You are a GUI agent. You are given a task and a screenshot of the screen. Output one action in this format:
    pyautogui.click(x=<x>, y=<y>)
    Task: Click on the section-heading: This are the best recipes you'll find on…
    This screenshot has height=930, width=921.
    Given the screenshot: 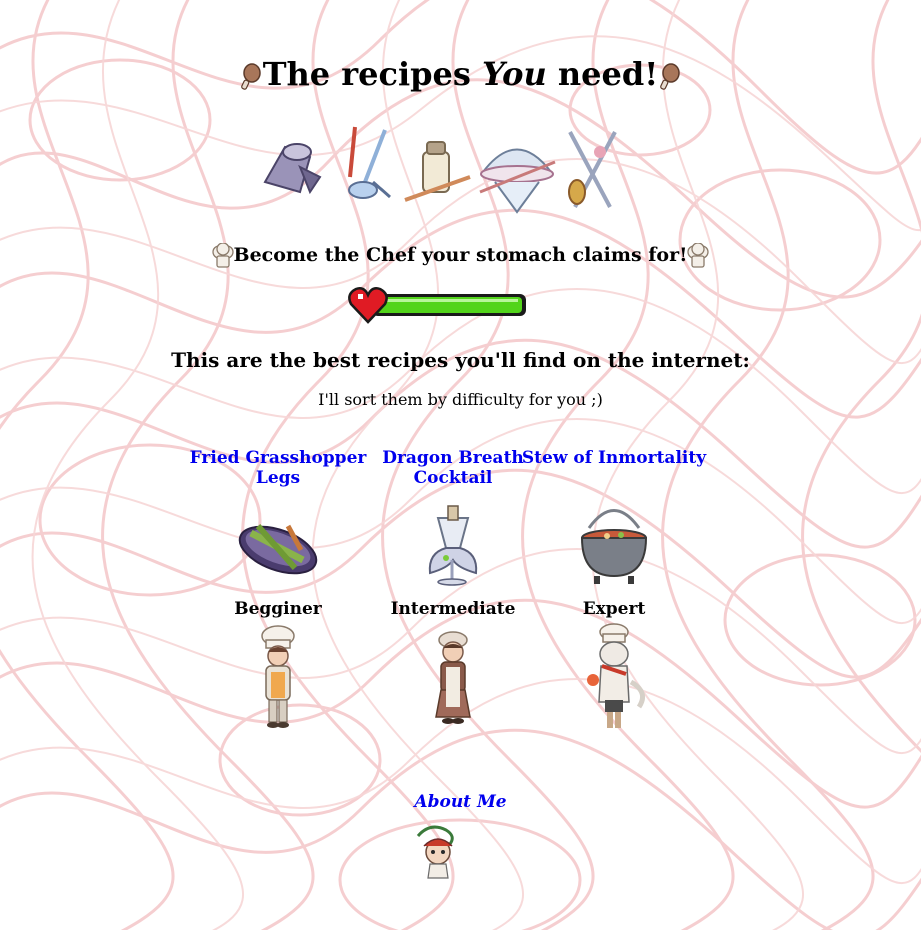 What is the action you would take?
    pyautogui.click(x=460, y=360)
    